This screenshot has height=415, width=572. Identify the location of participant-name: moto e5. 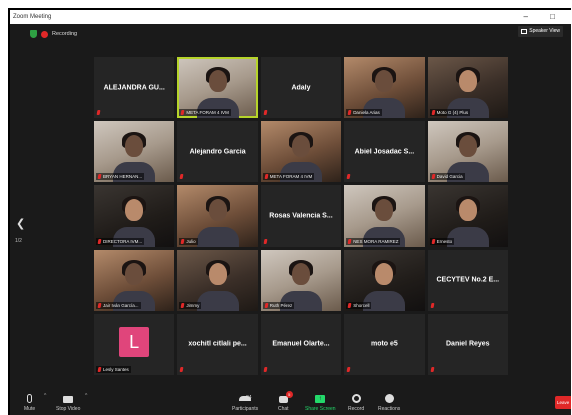
(384, 344).